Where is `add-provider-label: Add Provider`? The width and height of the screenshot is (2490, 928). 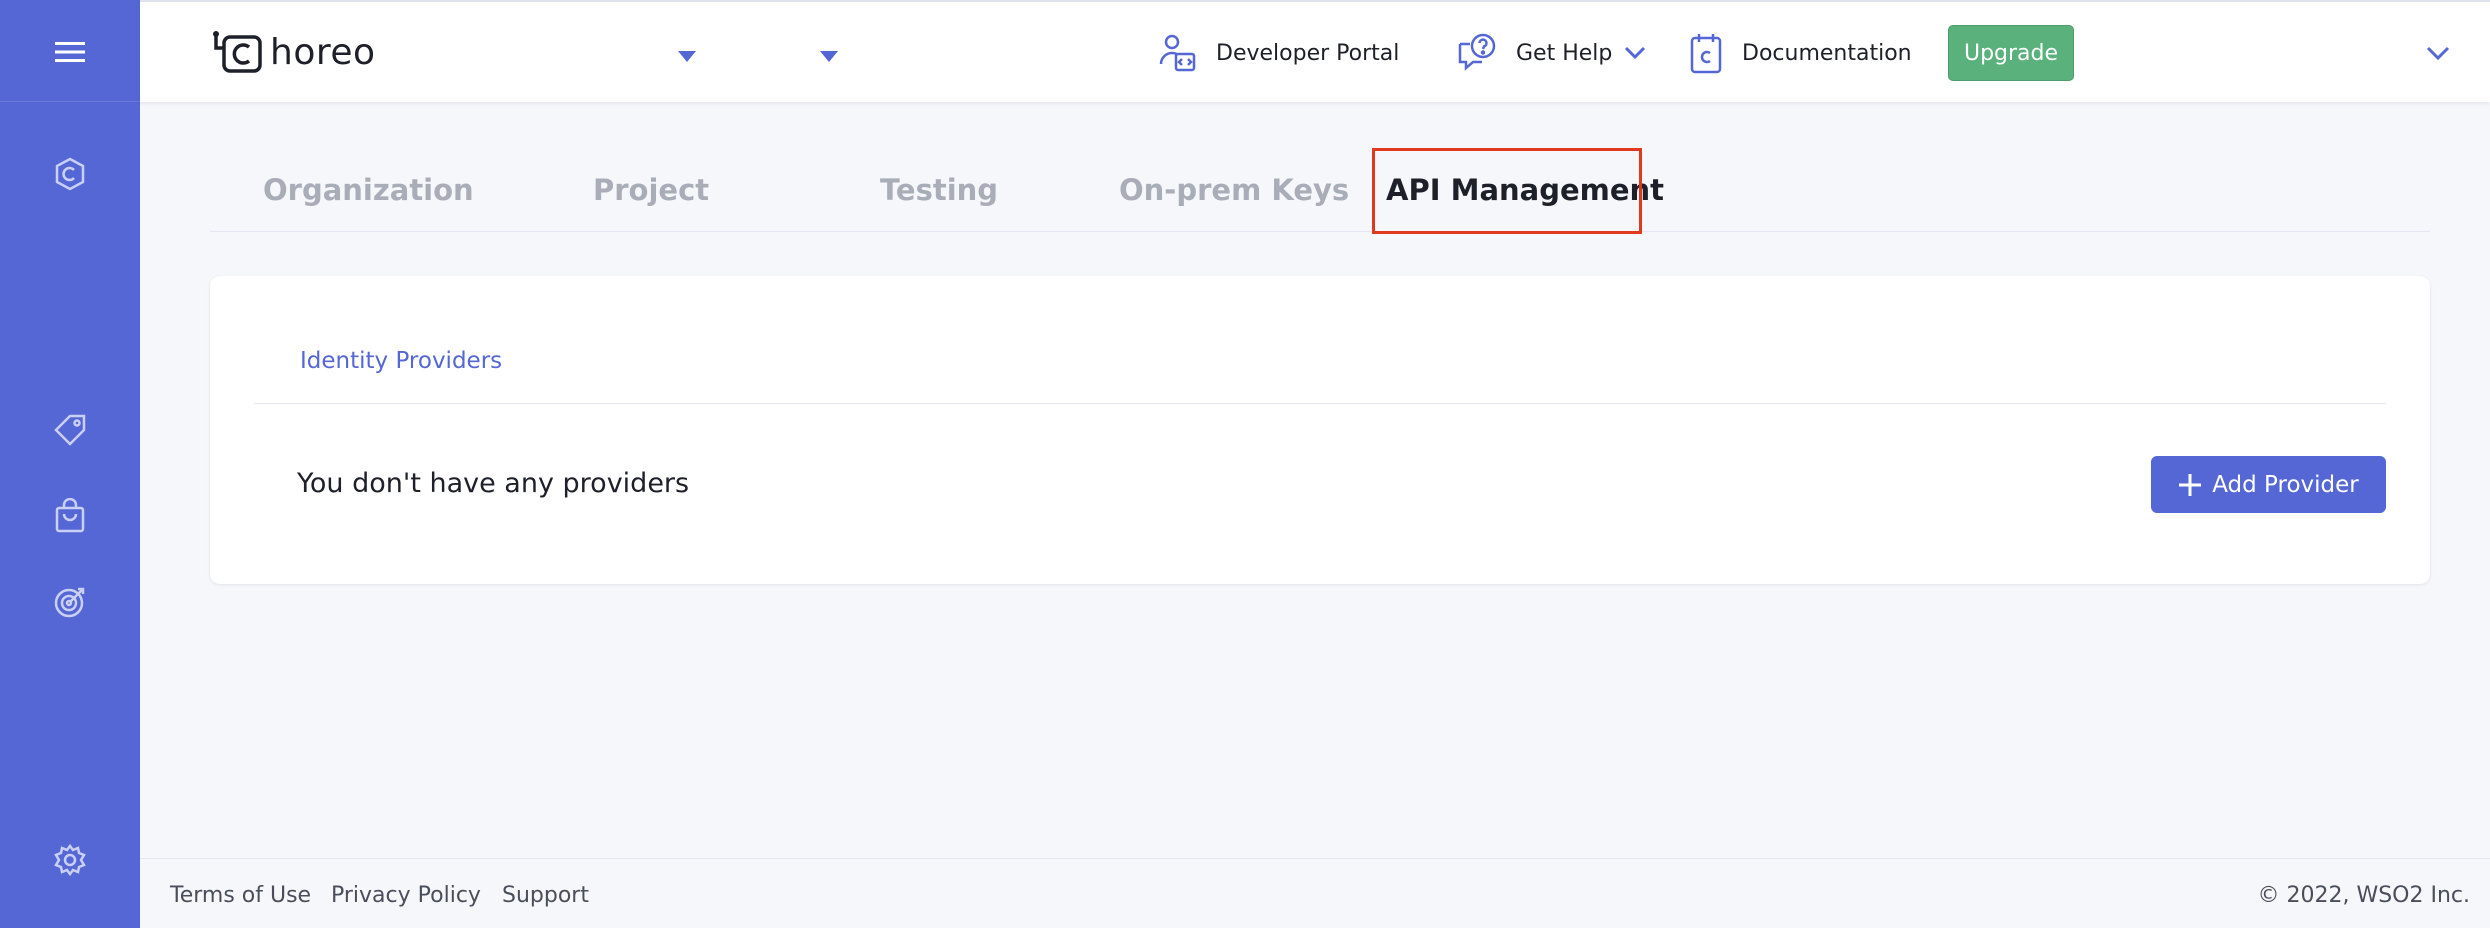 add-provider-label: Add Provider is located at coordinates (2285, 484).